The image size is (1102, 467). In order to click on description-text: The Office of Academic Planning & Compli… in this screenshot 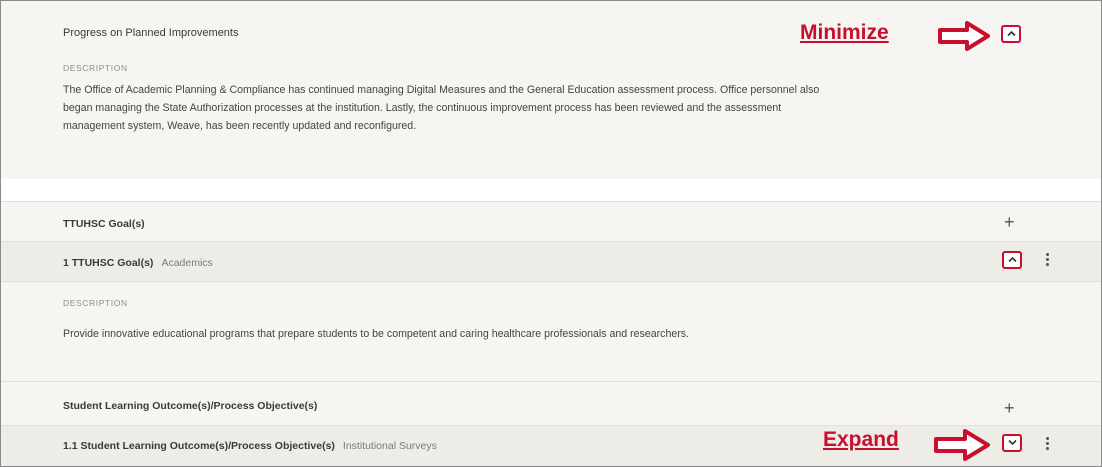, I will do `click(441, 108)`.